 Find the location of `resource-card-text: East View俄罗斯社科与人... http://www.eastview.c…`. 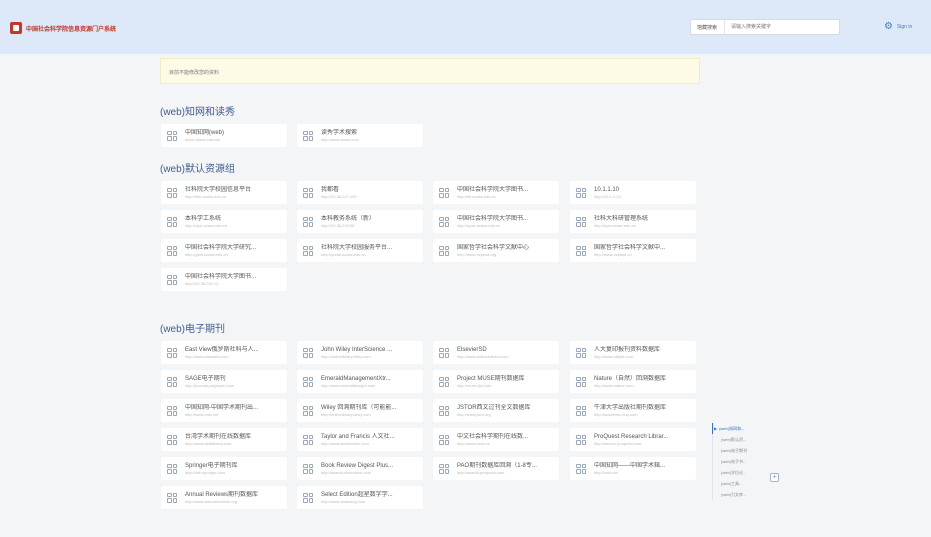

resource-card-text: East View俄罗斯社科与人... http://www.eastview.c… is located at coordinates (222, 353).